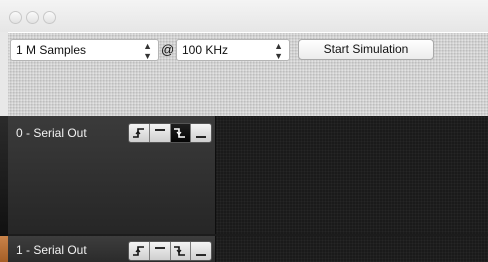 The width and height of the screenshot is (488, 262). Describe the element at coordinates (32, 17) in the screenshot. I see `minimize-window-button` at that location.